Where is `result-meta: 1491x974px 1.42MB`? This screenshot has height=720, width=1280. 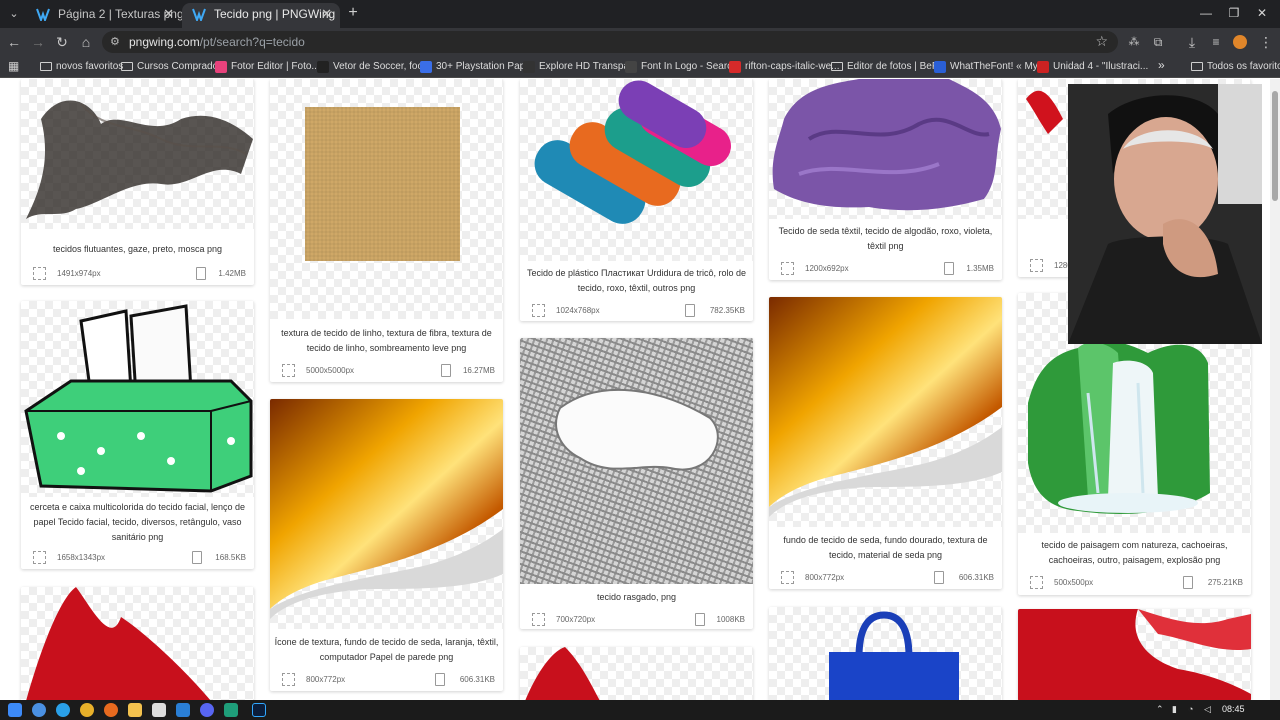 result-meta: 1491x974px 1.42MB is located at coordinates (139, 274).